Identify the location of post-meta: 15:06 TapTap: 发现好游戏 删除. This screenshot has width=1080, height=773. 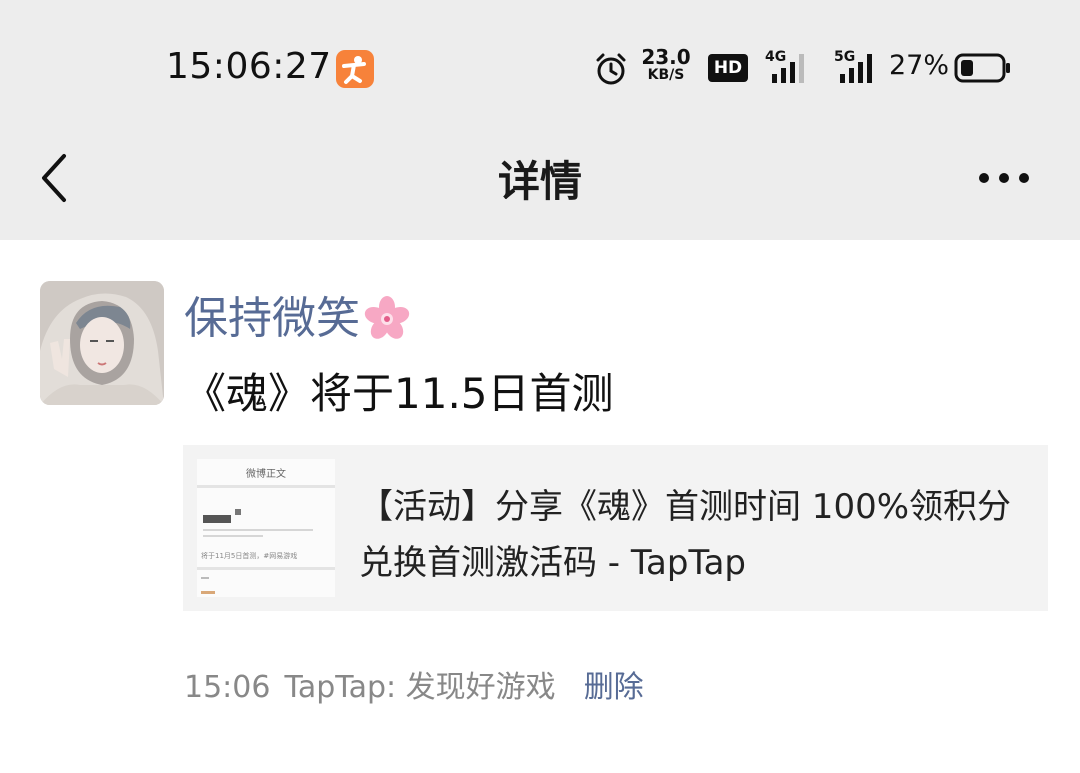
(421, 684).